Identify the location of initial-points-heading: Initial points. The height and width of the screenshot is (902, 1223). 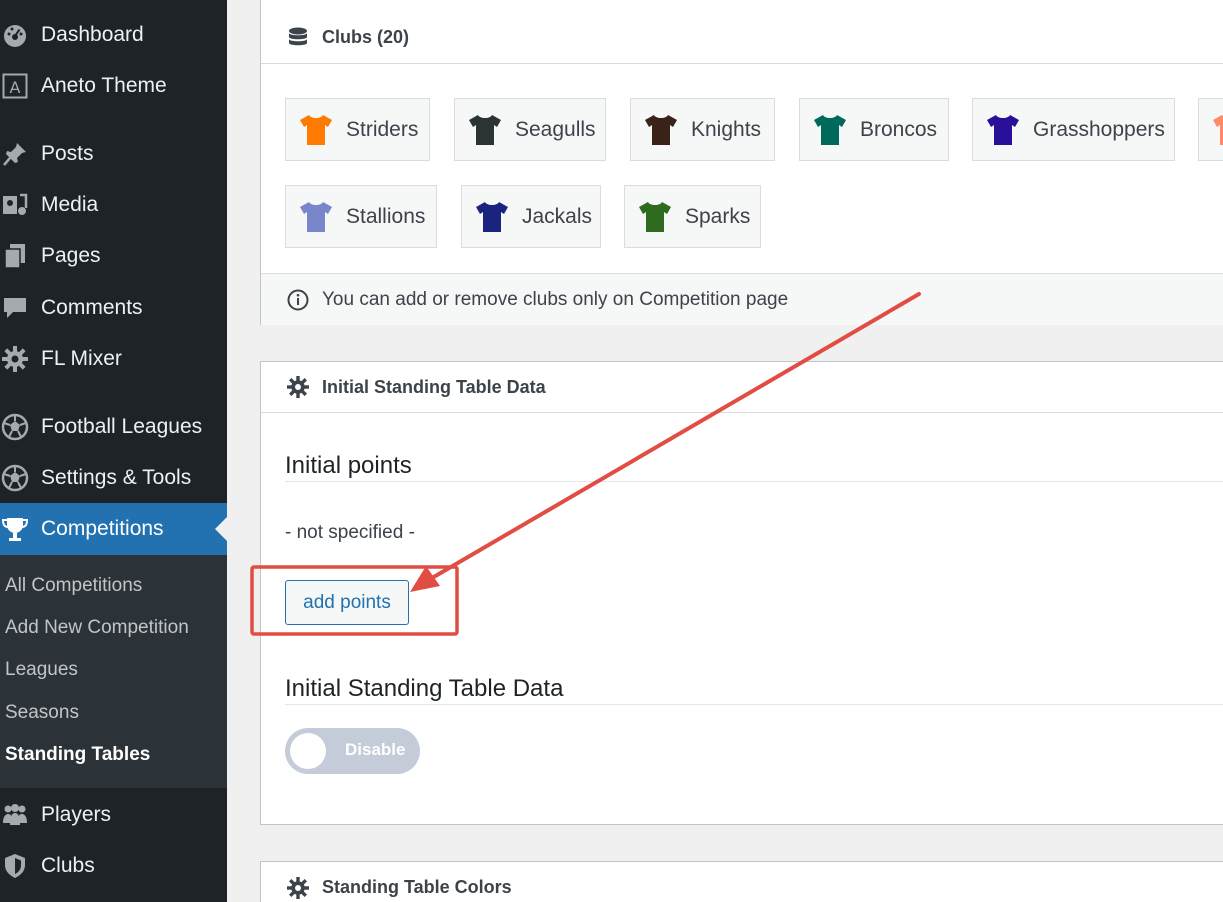
(348, 465).